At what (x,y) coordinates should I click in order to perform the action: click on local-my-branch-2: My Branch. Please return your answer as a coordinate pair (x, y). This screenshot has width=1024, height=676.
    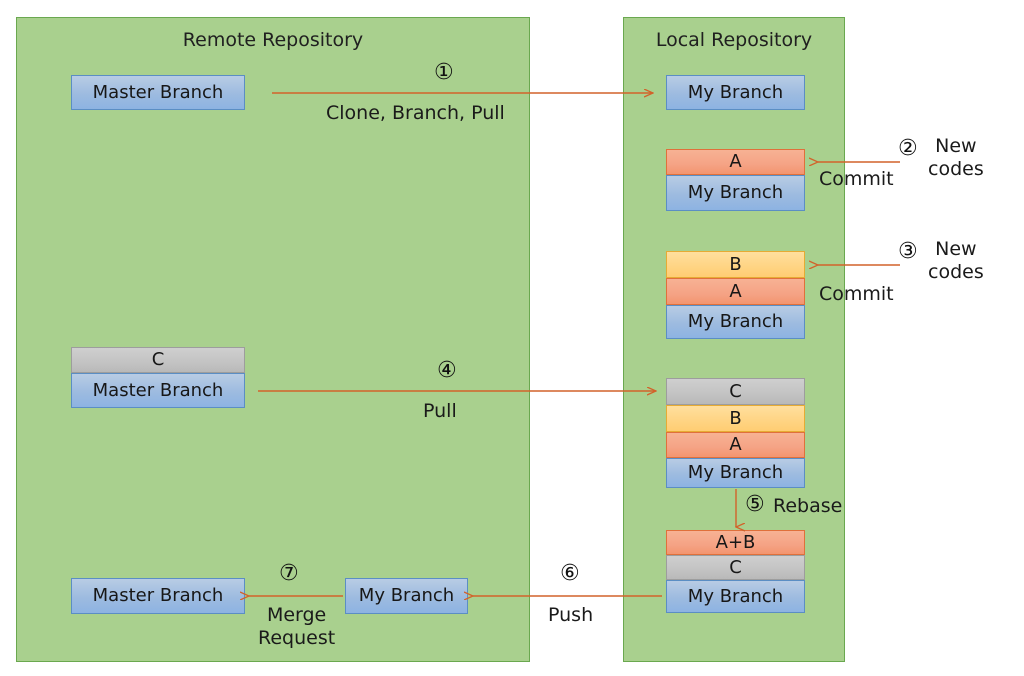
    Looking at the image, I should click on (735, 193).